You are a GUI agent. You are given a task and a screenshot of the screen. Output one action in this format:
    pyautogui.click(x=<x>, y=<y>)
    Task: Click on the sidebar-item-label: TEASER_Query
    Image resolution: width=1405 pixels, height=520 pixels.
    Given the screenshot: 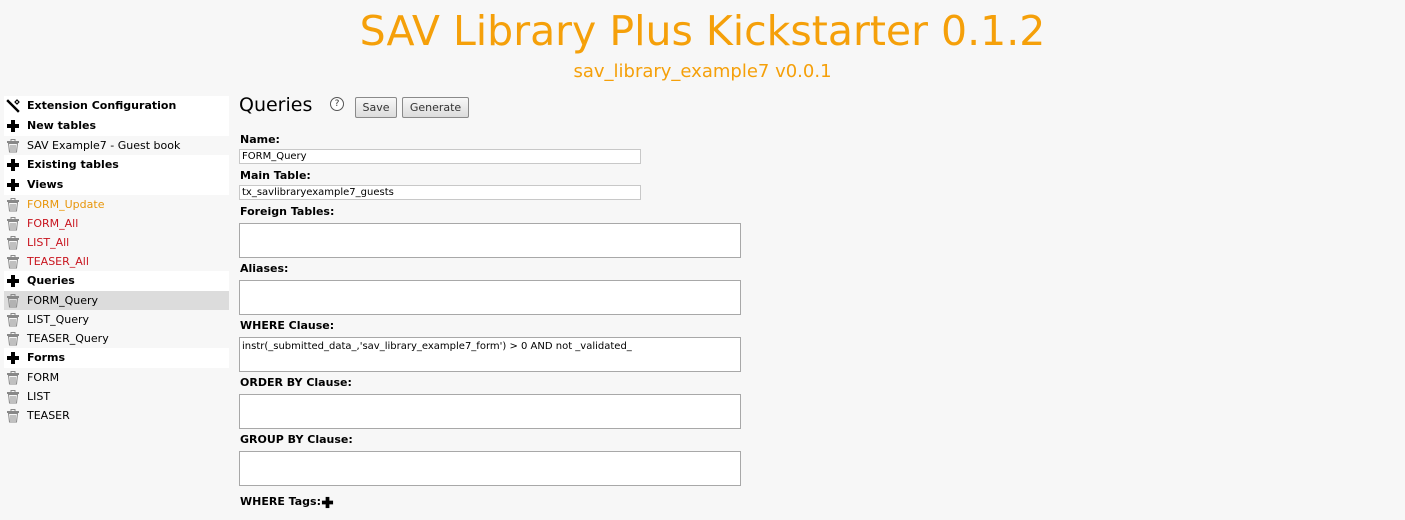 What is the action you would take?
    pyautogui.click(x=68, y=338)
    